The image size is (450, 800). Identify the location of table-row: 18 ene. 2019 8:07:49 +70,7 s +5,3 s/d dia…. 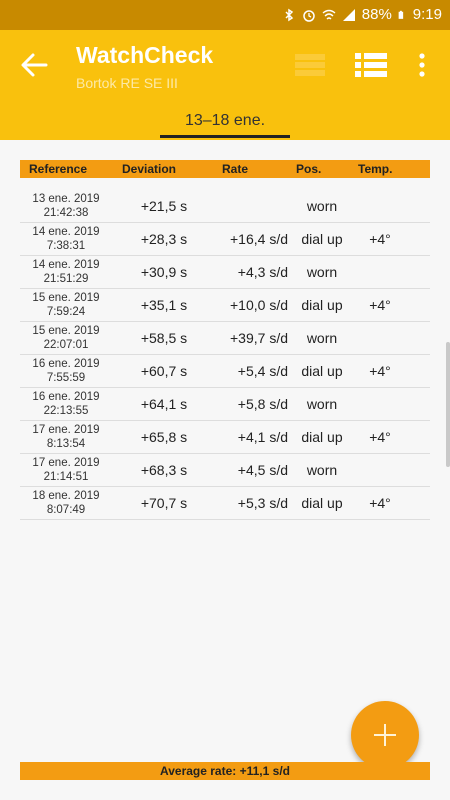
(225, 503).